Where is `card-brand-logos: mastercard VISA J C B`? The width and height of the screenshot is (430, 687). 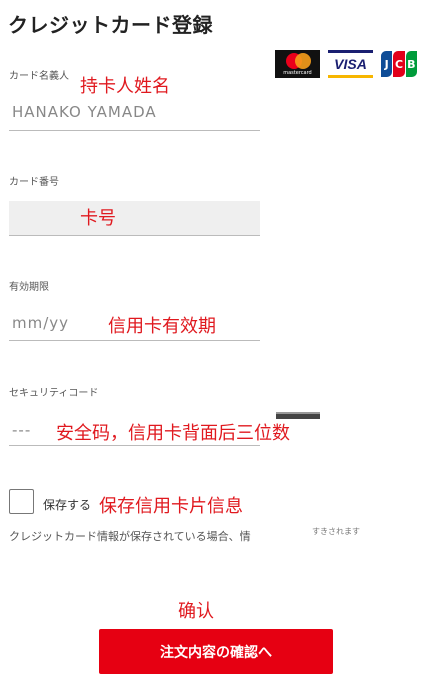 card-brand-logos: mastercard VISA J C B is located at coordinates (346, 64).